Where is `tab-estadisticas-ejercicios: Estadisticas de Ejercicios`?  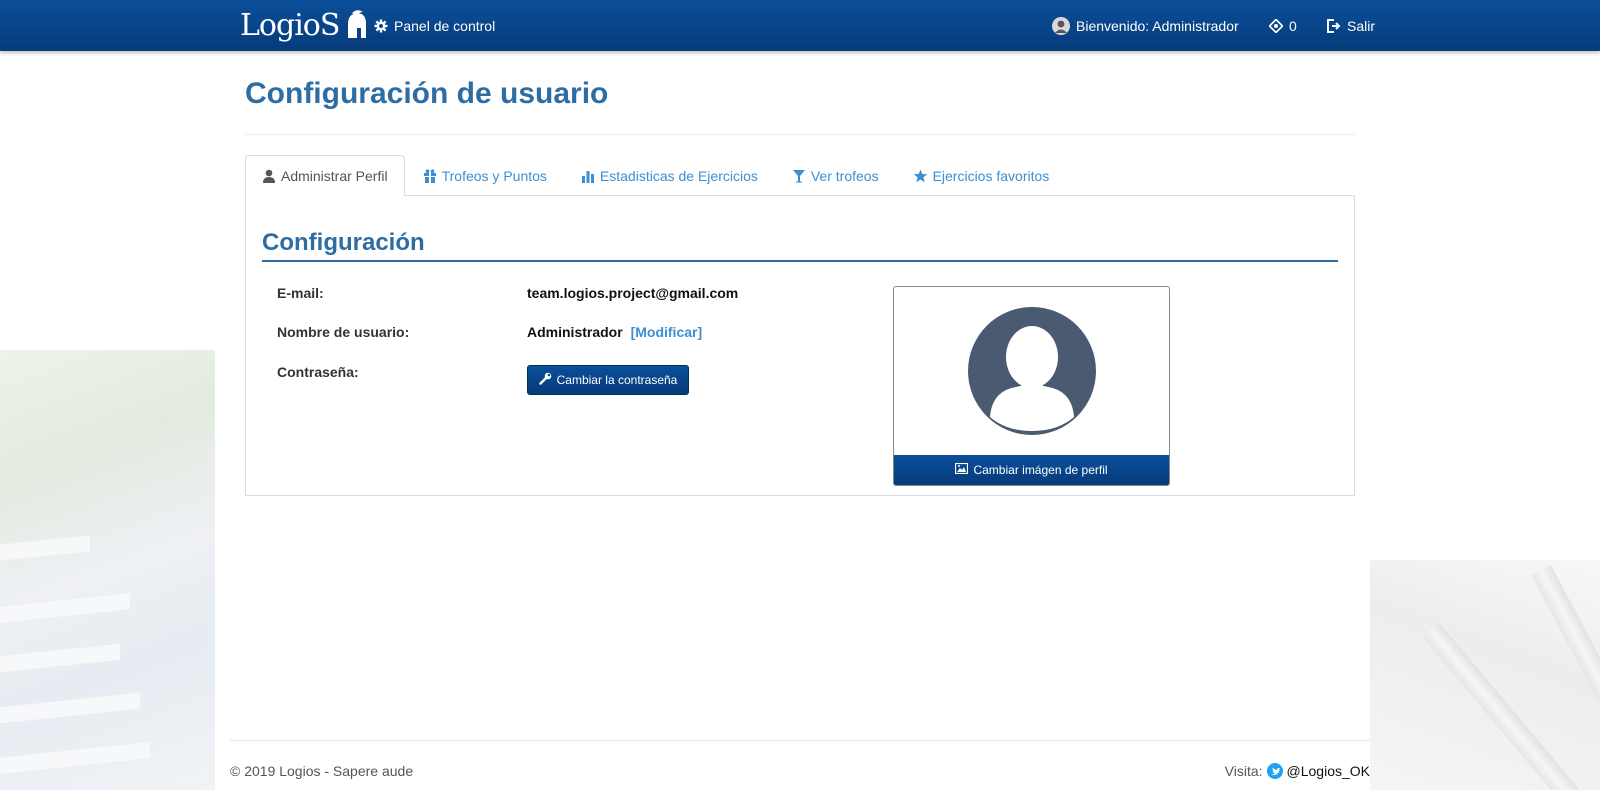
tab-estadisticas-ejercicios: Estadisticas de Ejercicios is located at coordinates (669, 175).